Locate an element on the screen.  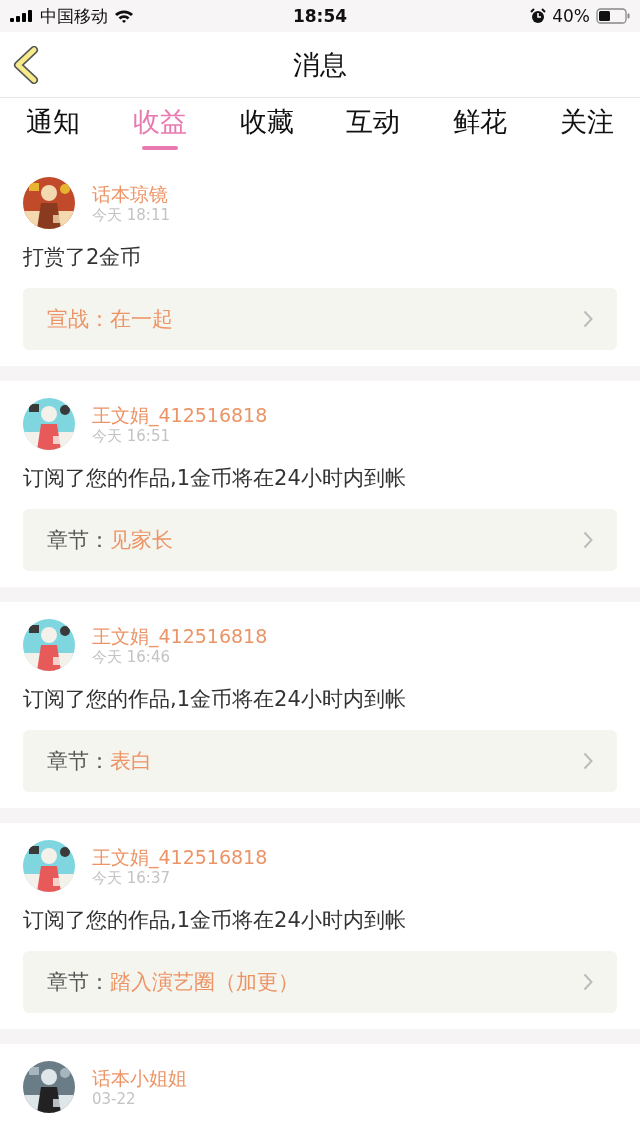
tab: 关注 is located at coordinates (587, 125).